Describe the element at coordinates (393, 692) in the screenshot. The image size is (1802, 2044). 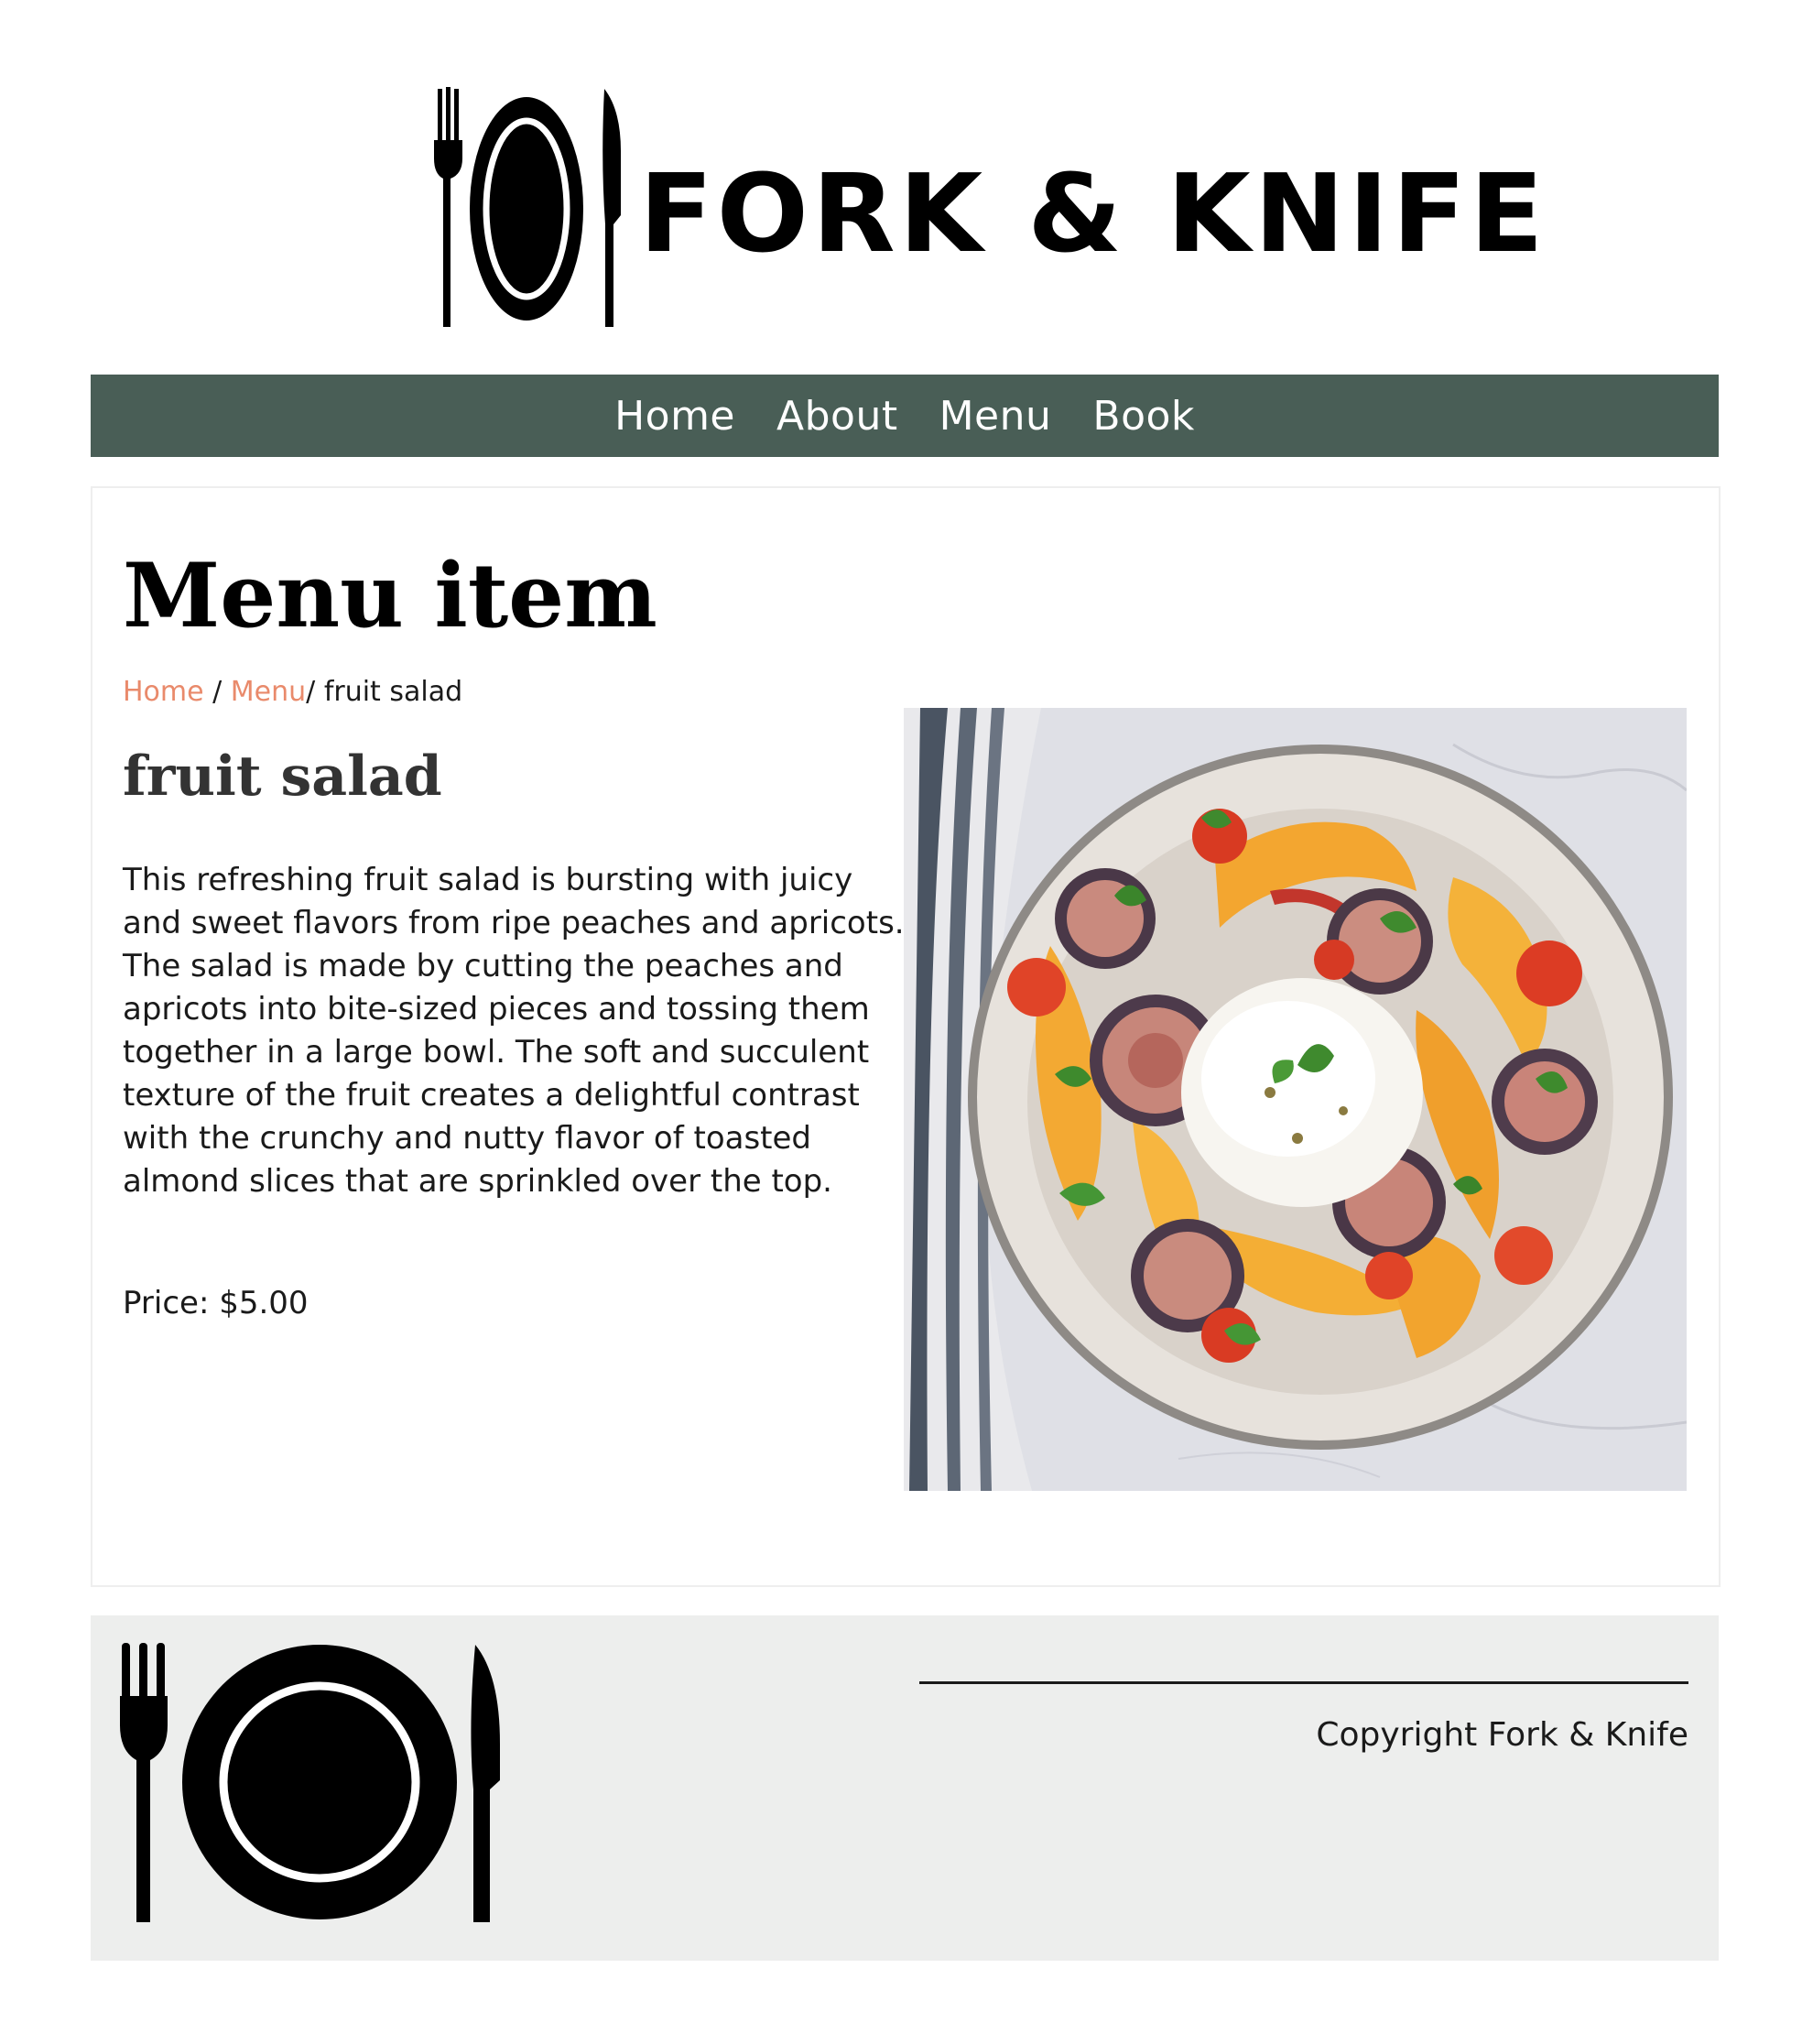
I see `breadcrumb-current: fruit salad` at that location.